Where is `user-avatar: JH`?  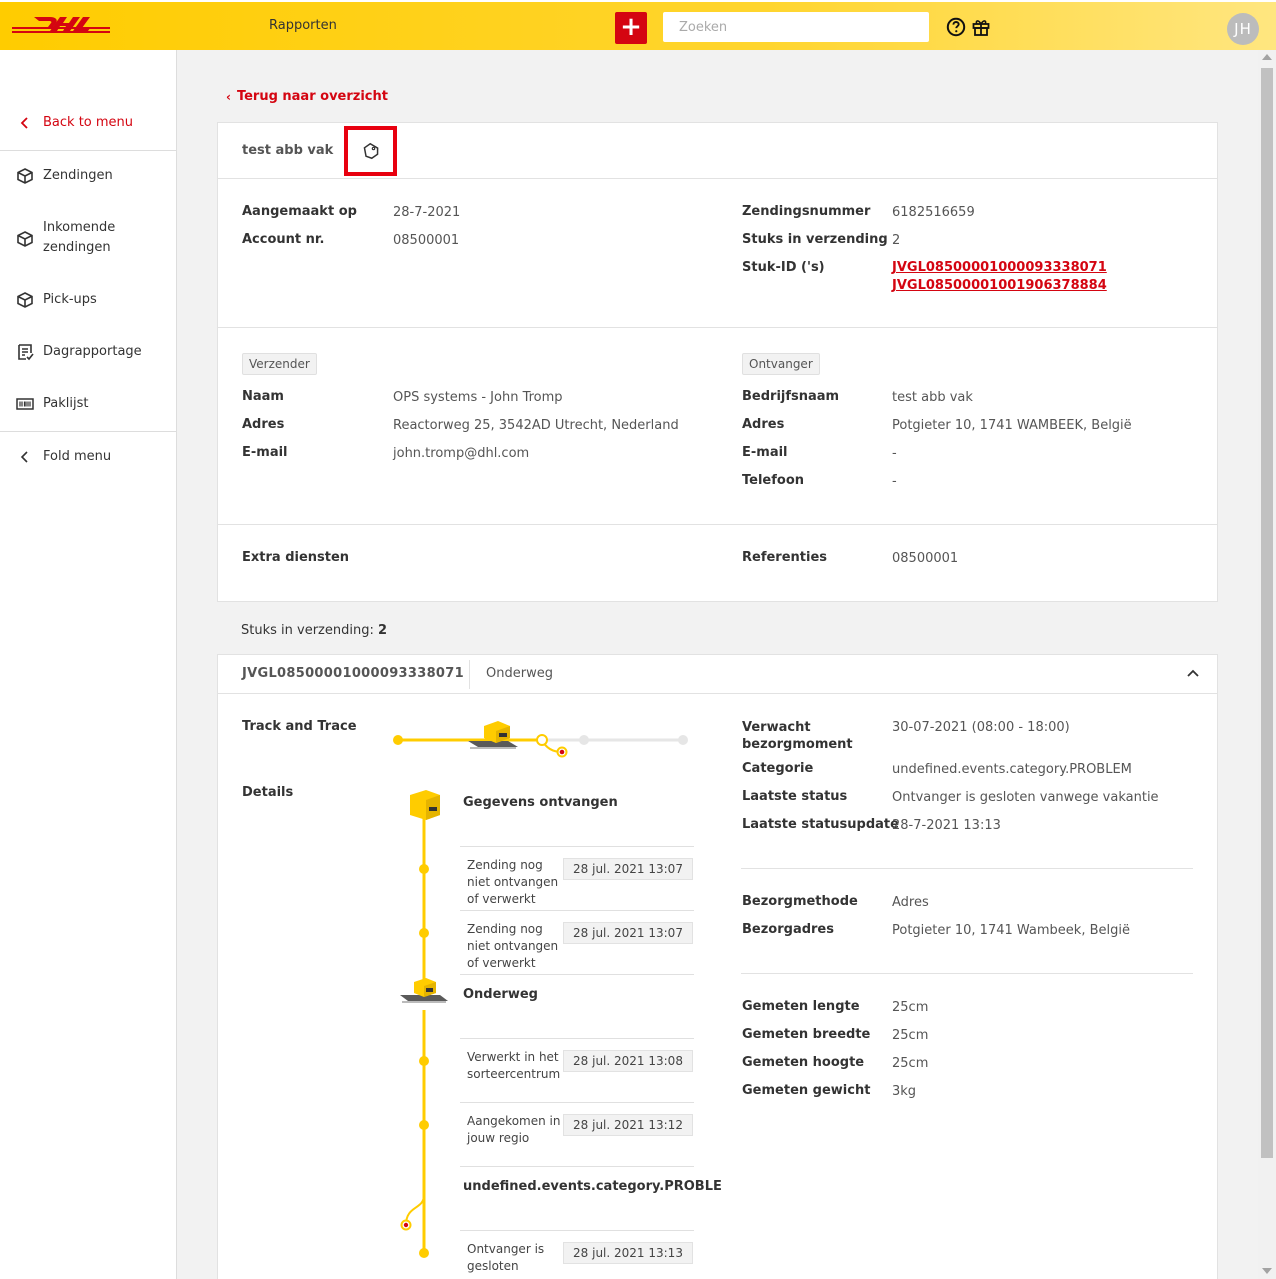
user-avatar: JH is located at coordinates (1243, 29).